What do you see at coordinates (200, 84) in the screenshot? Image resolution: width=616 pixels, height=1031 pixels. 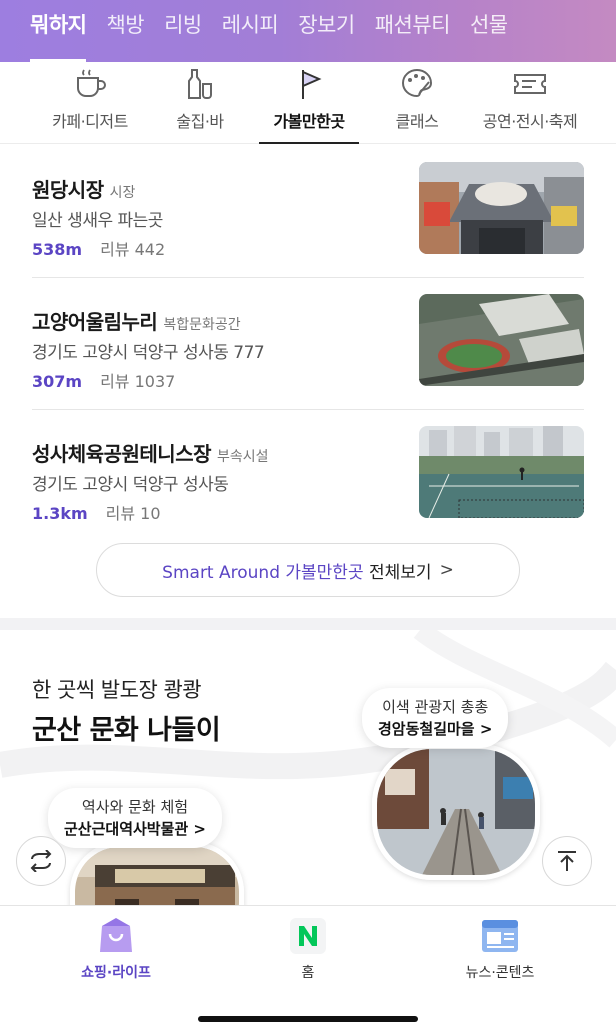 I see `bottles-icon` at bounding box center [200, 84].